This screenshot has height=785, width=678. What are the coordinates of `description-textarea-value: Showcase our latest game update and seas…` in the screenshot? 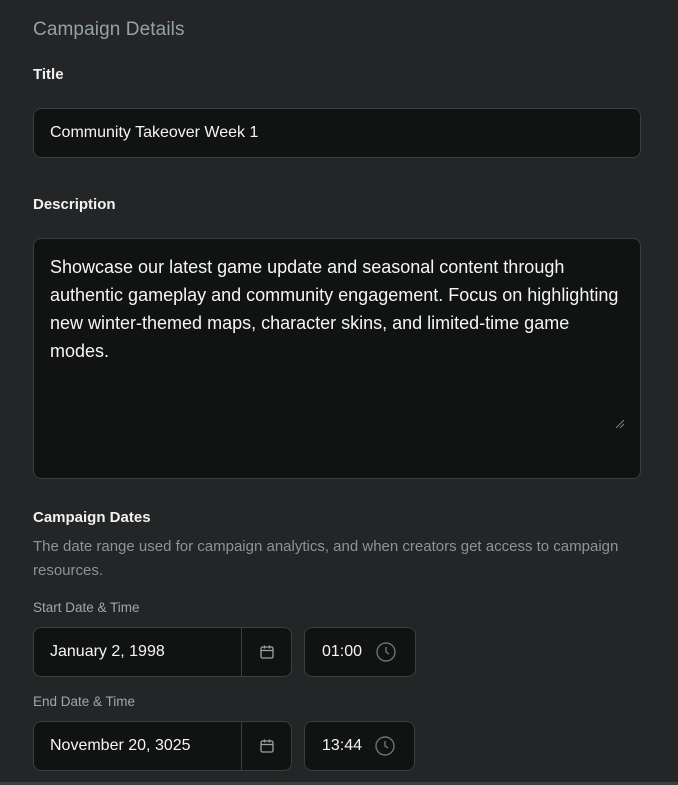 It's located at (334, 309).